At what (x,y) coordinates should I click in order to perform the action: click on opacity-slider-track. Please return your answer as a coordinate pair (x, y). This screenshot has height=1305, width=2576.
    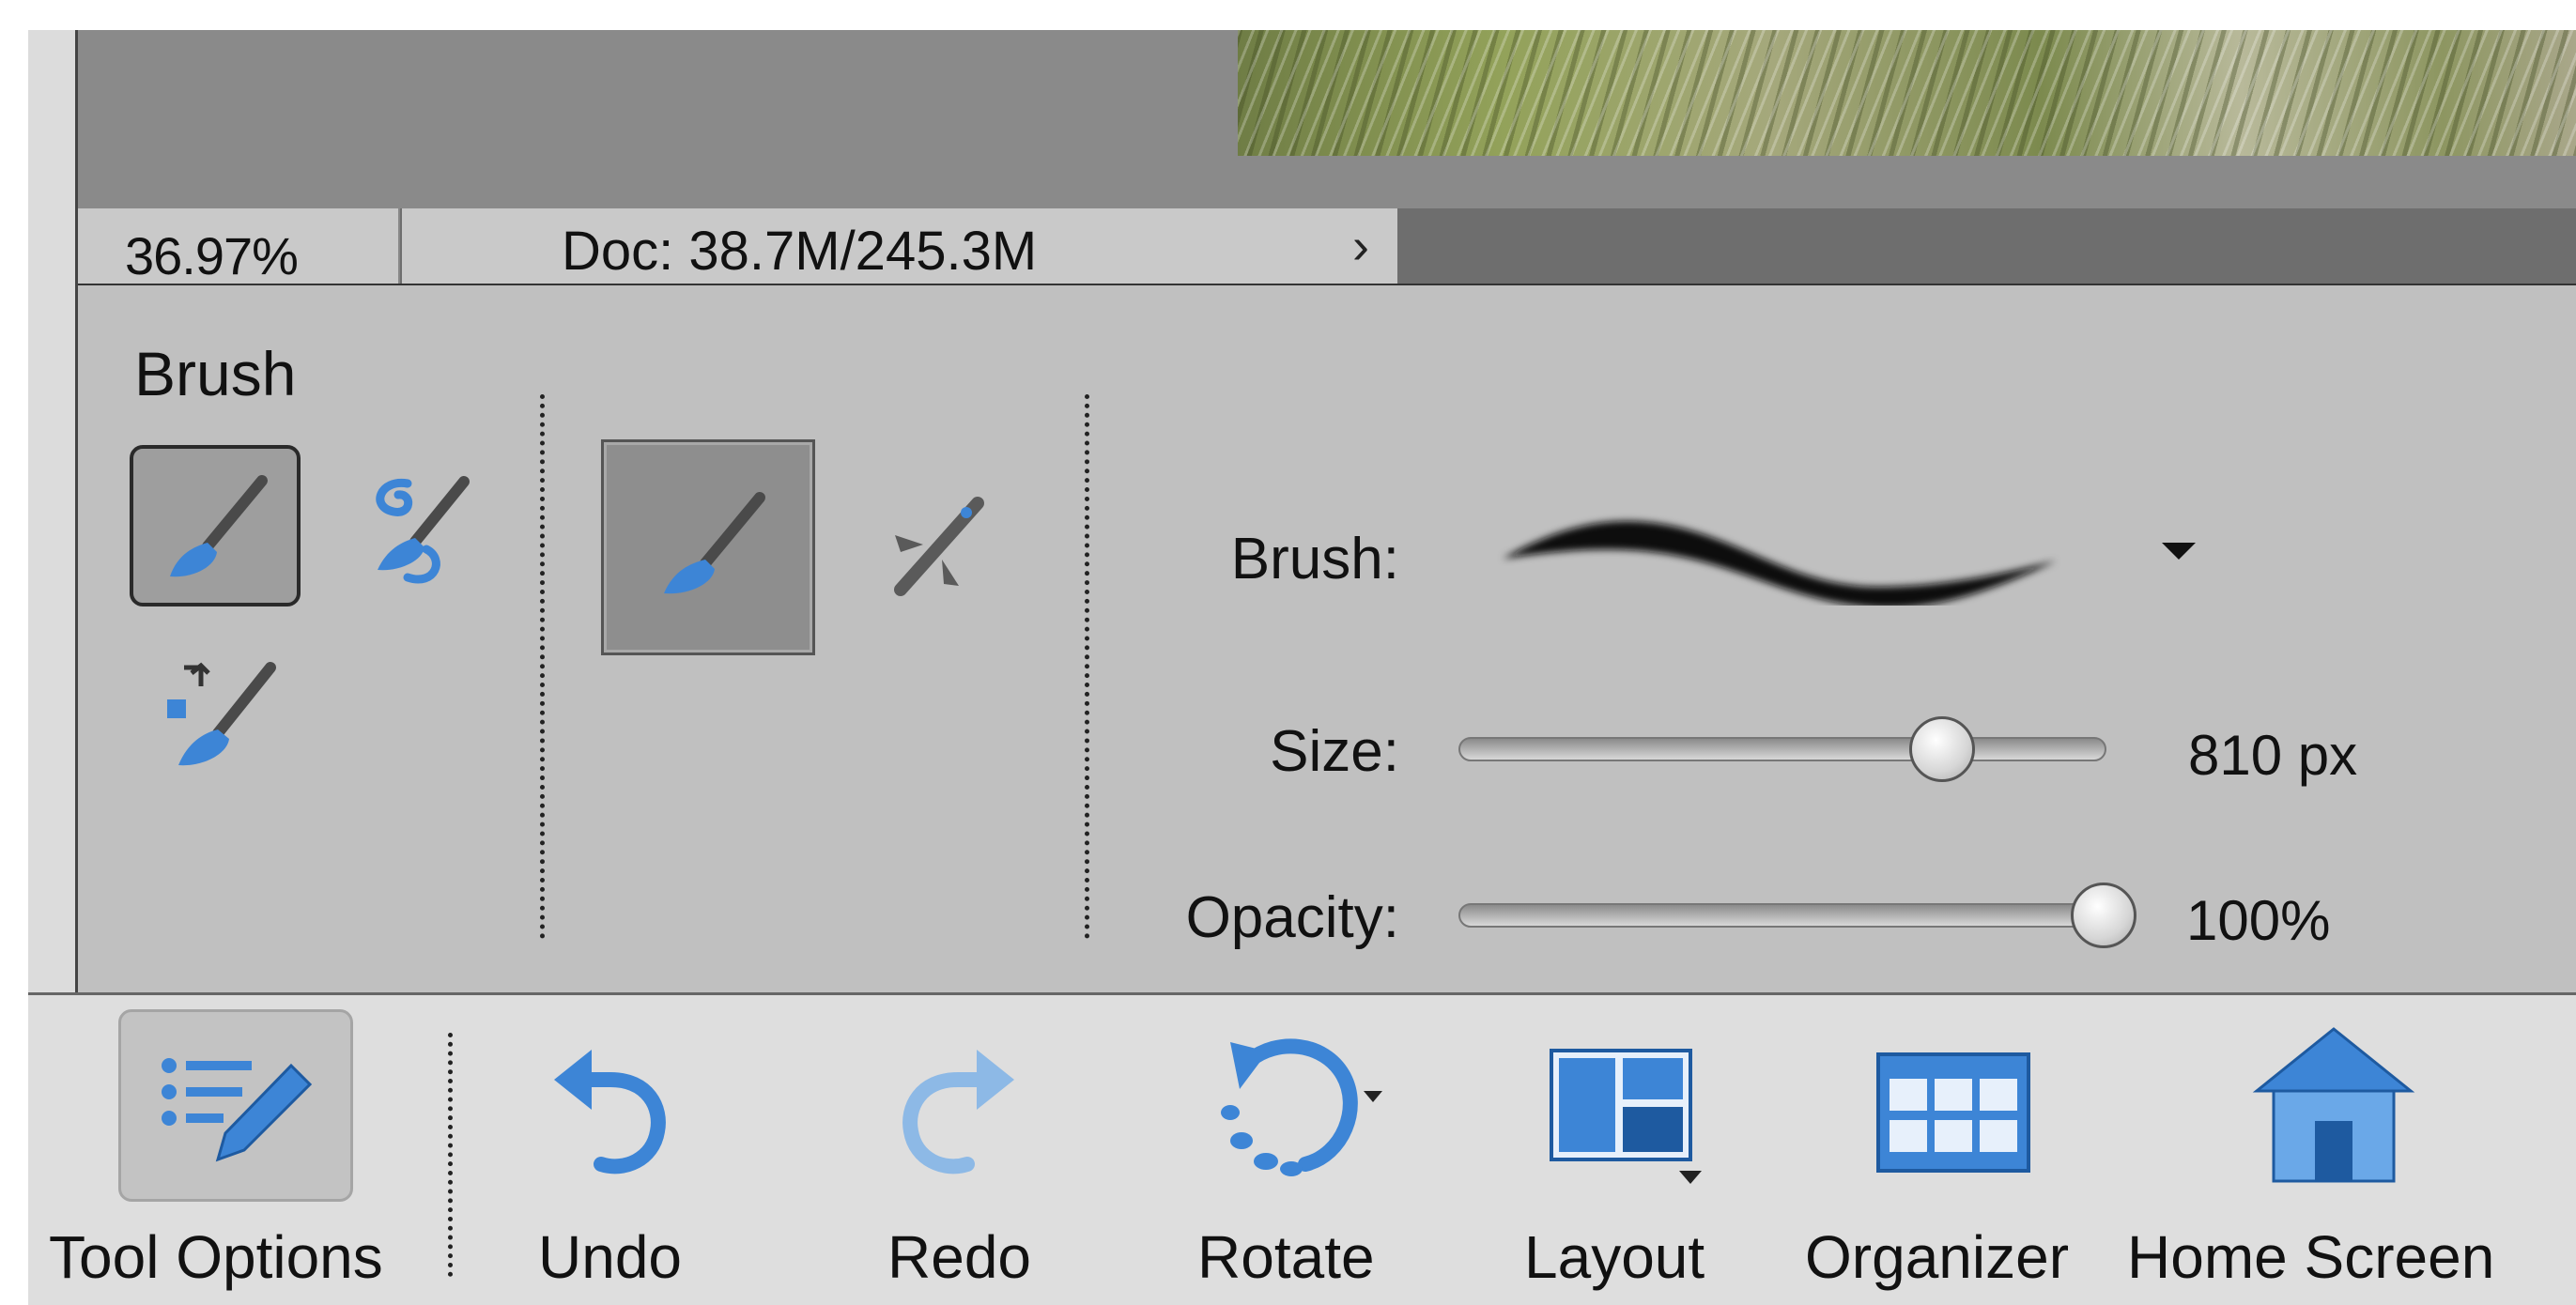
    Looking at the image, I should click on (1782, 916).